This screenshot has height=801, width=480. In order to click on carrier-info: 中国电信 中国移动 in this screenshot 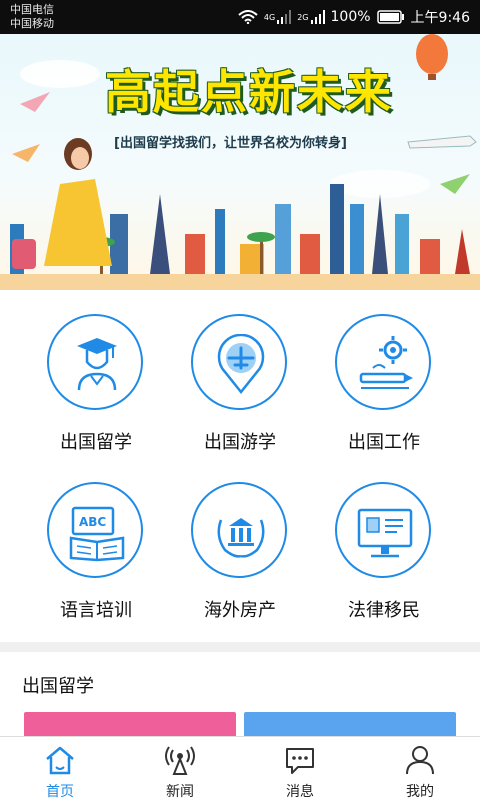, I will do `click(32, 17)`.